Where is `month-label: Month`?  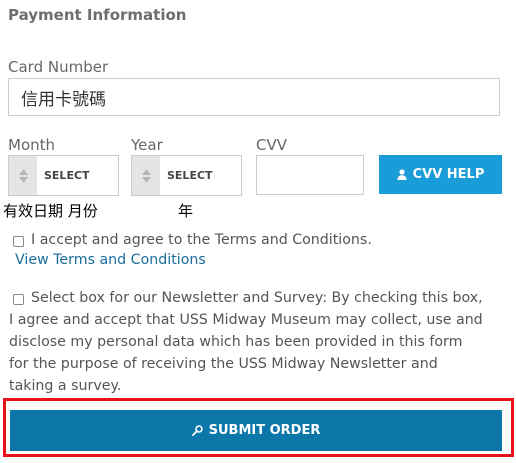 month-label: Month is located at coordinates (32, 145).